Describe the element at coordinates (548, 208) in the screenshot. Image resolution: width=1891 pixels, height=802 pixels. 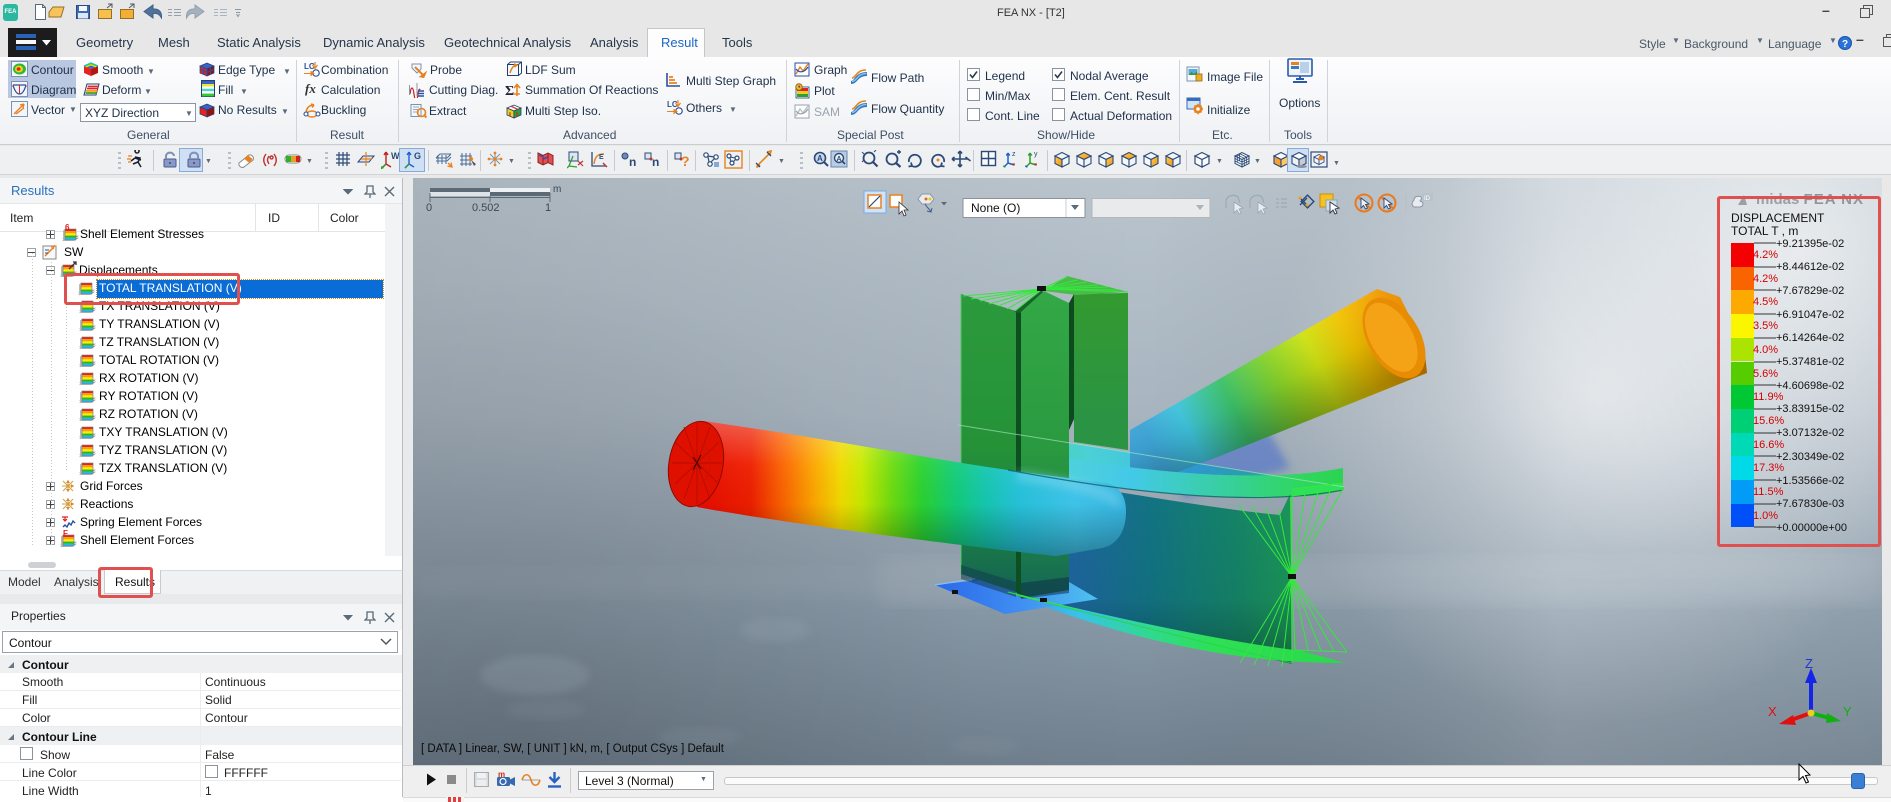
I see `svg-text: 1` at that location.